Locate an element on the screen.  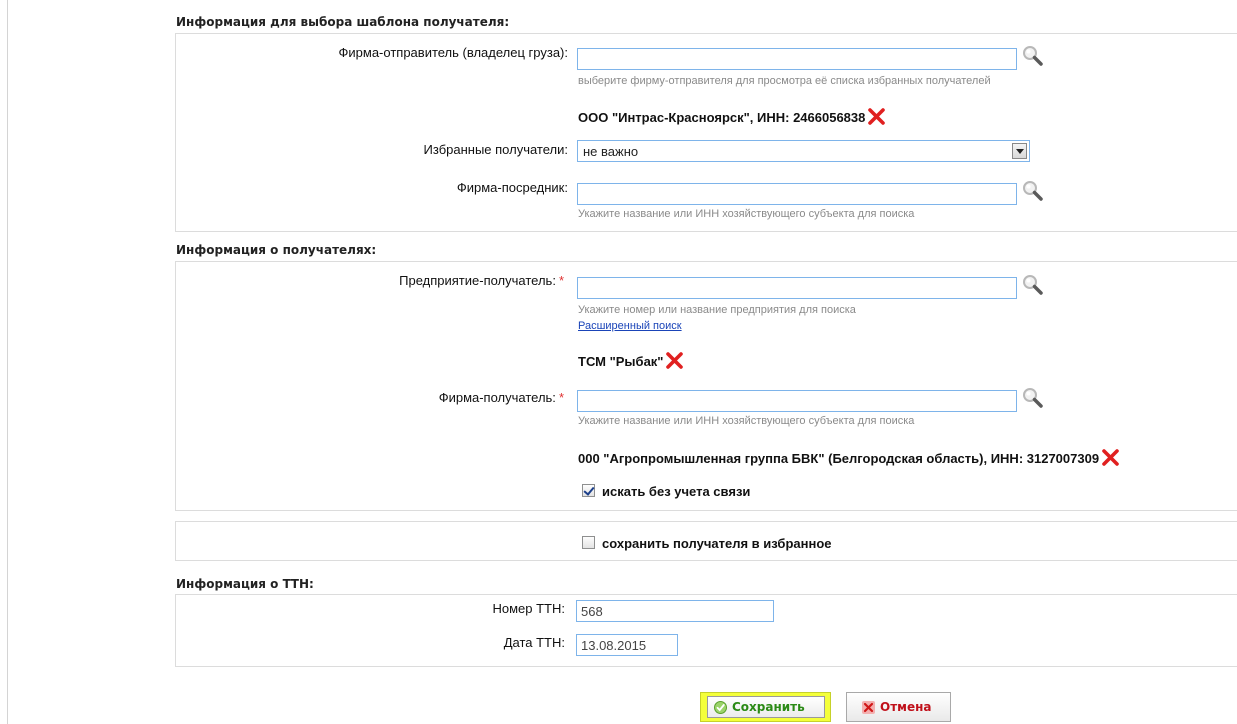
intermediary-label: Фирма-посредник: is located at coordinates (512, 187).